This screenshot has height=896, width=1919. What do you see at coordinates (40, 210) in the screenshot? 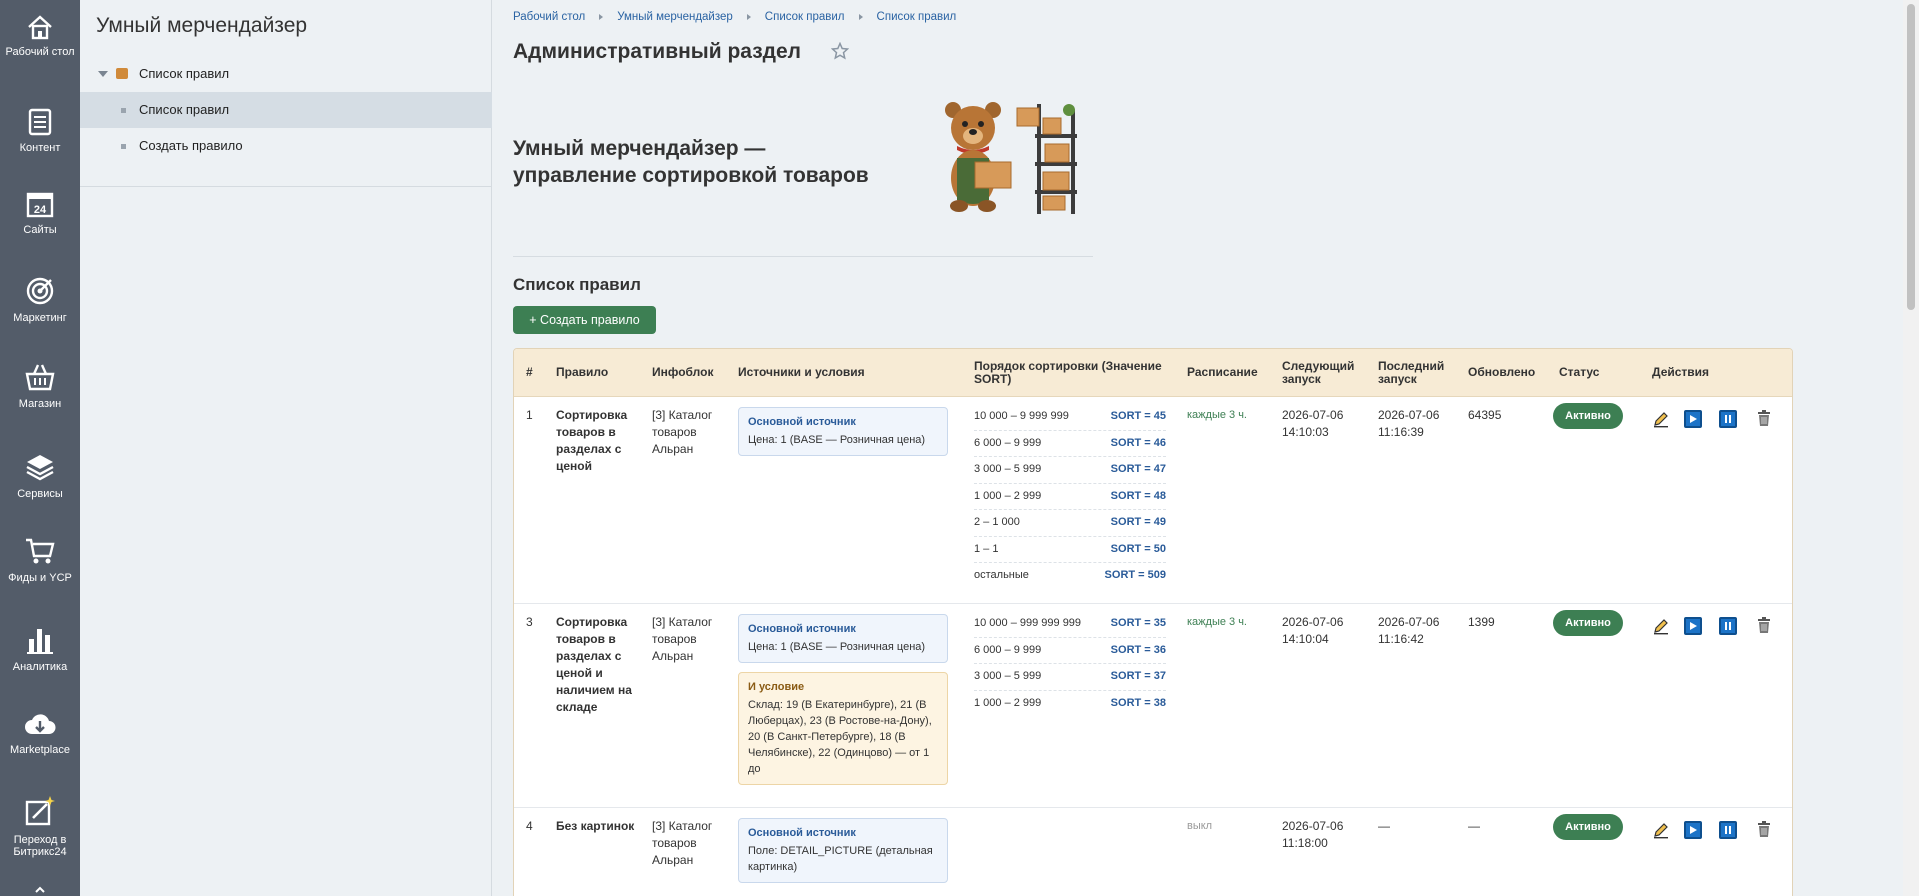
I see `svg-text: 24` at bounding box center [40, 210].